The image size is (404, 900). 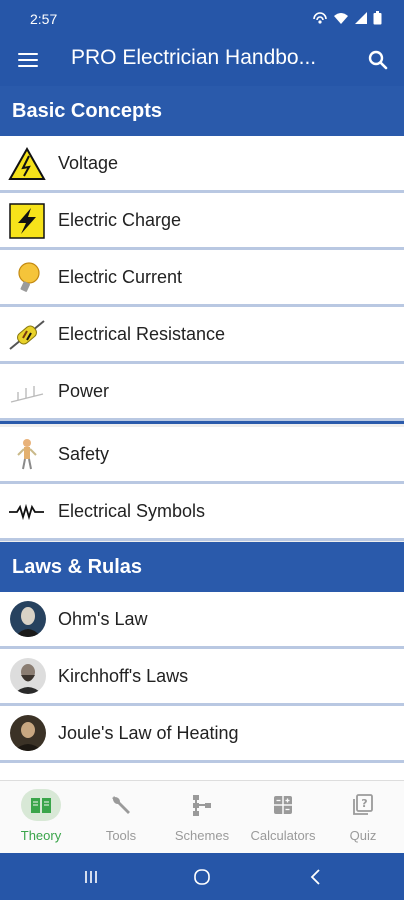 I want to click on group-divider, so click(x=202, y=422).